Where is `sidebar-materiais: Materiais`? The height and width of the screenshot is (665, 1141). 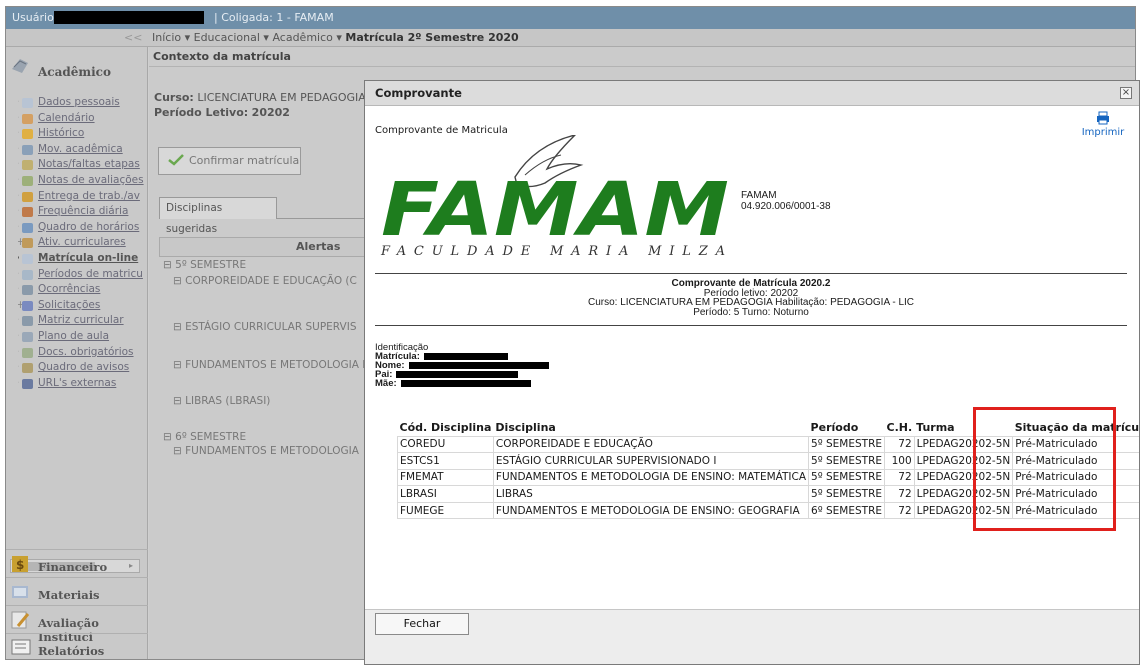 sidebar-materiais: Materiais is located at coordinates (77, 592).